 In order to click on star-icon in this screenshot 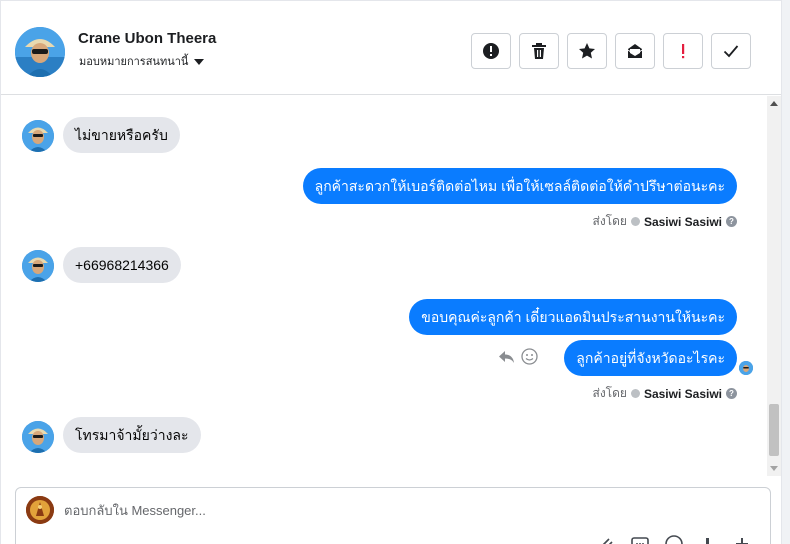, I will do `click(587, 51)`.